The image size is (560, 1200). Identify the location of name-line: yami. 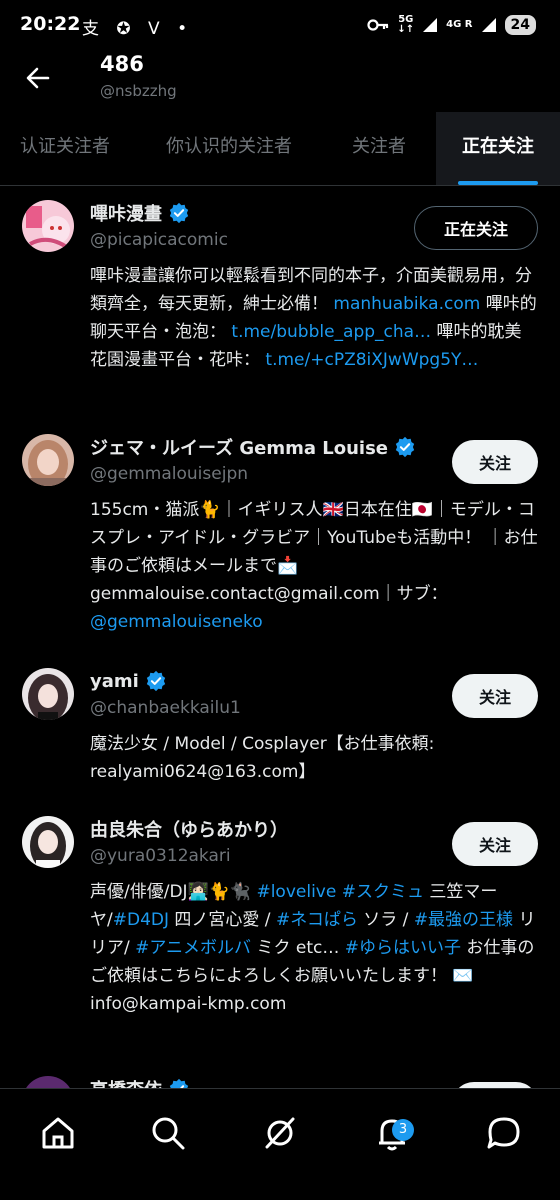
(128, 681).